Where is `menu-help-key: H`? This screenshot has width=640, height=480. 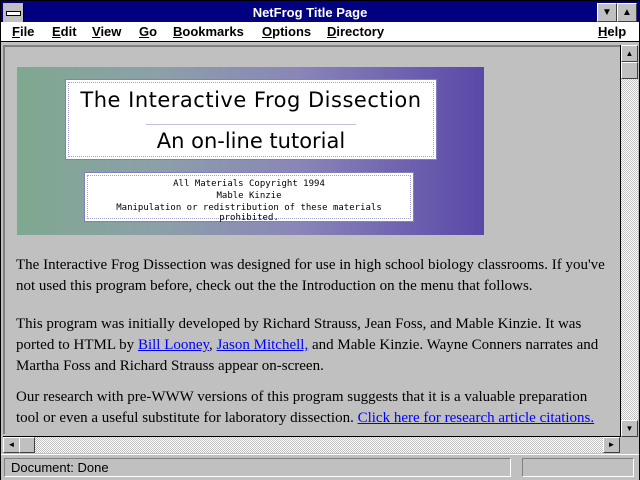
menu-help-key: H is located at coordinates (603, 31).